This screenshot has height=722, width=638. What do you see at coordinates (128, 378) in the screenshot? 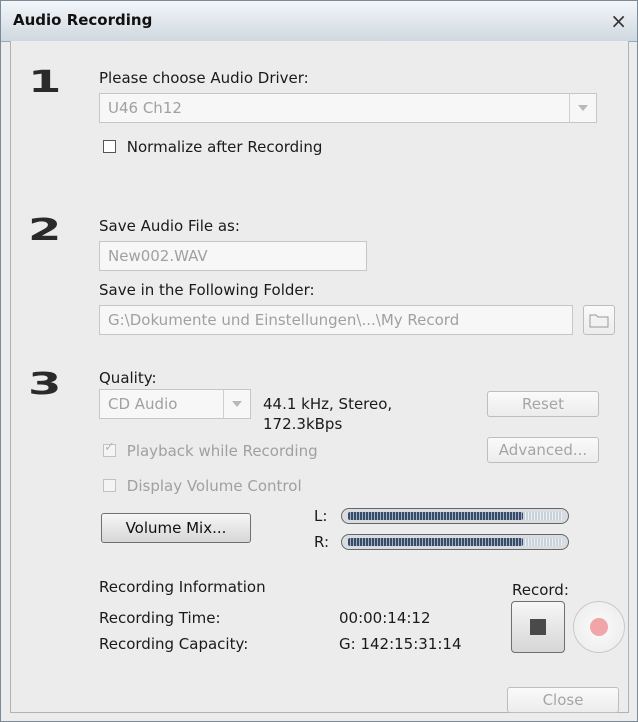
I see `quality-label: Quality:` at bounding box center [128, 378].